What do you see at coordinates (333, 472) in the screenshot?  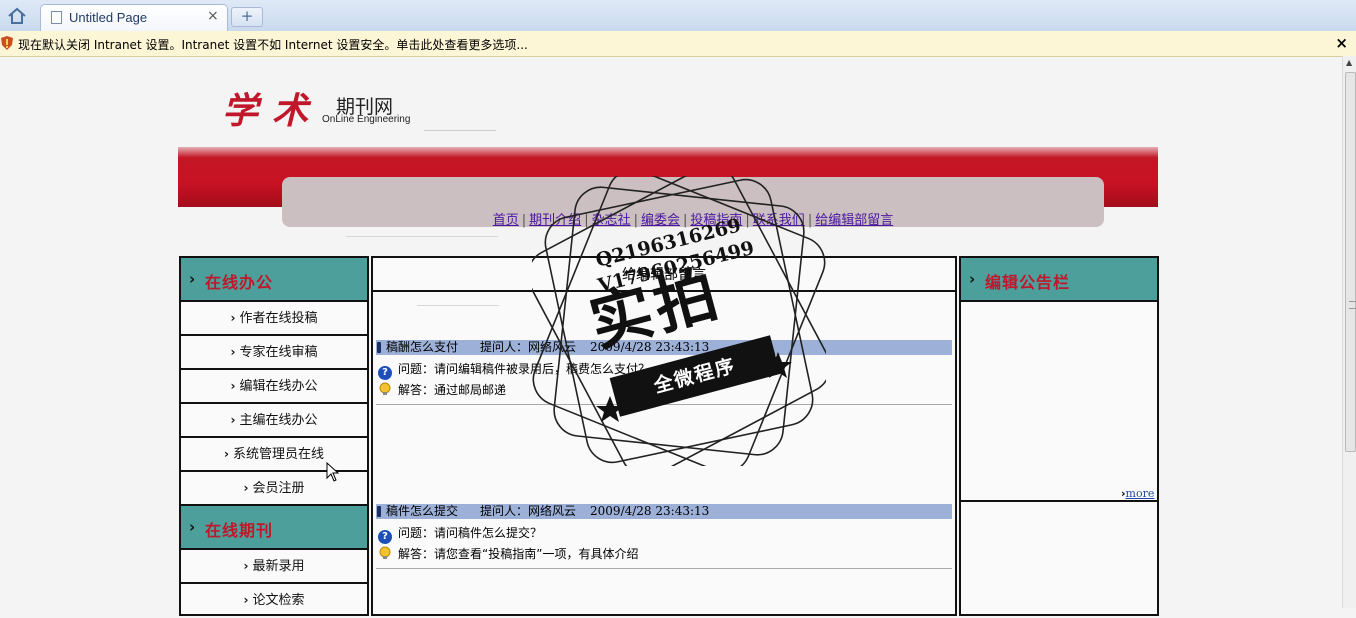 I see `mouse-cursor-icon` at bounding box center [333, 472].